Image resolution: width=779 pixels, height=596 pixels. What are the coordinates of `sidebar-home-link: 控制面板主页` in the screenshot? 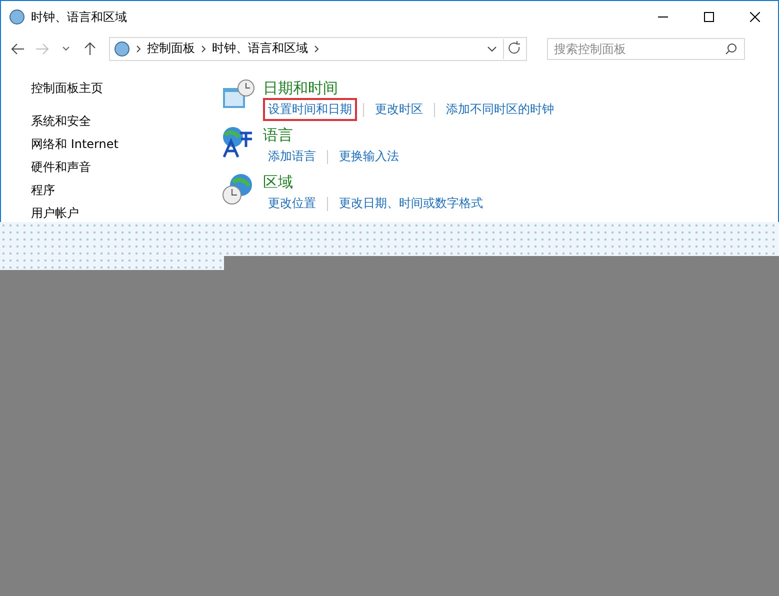 It's located at (126, 88).